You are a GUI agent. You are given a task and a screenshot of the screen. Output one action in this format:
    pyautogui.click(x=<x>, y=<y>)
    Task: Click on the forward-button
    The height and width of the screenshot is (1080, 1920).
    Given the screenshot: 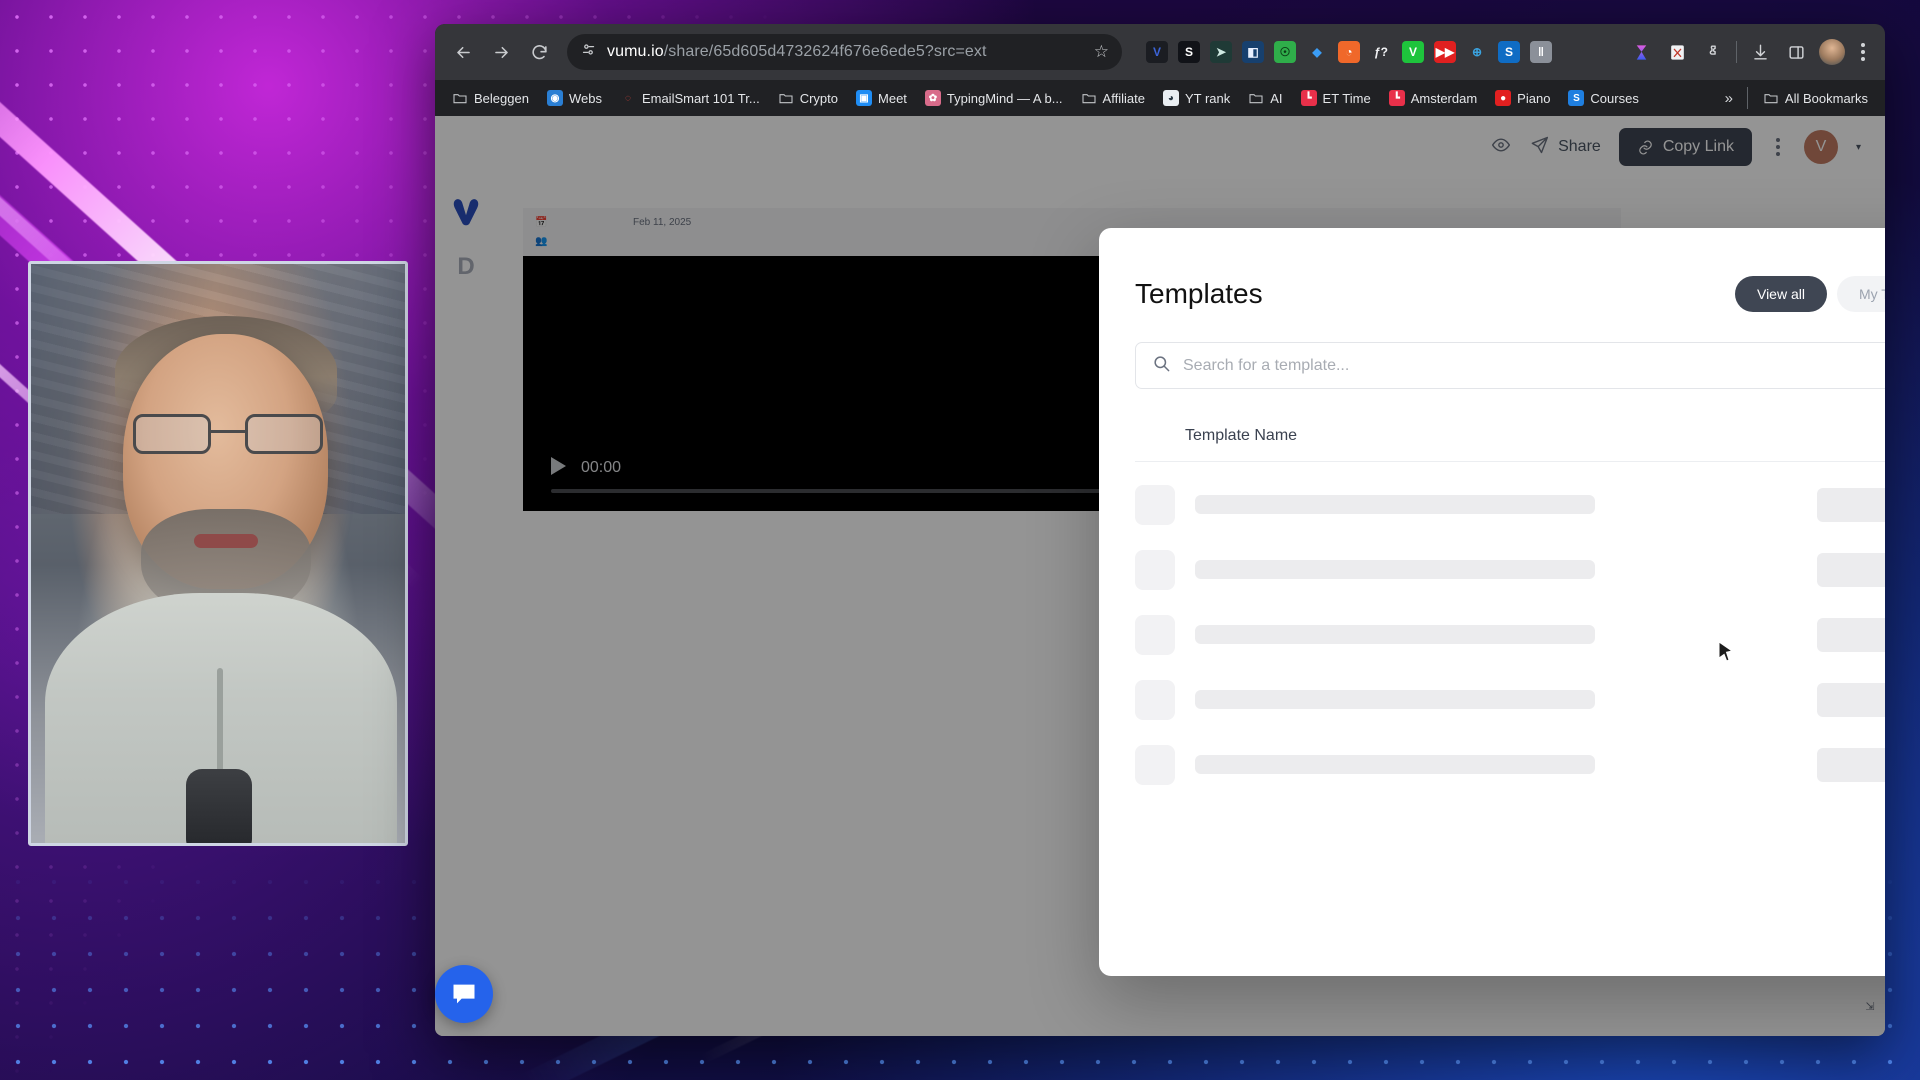 What is the action you would take?
    pyautogui.click(x=501, y=52)
    